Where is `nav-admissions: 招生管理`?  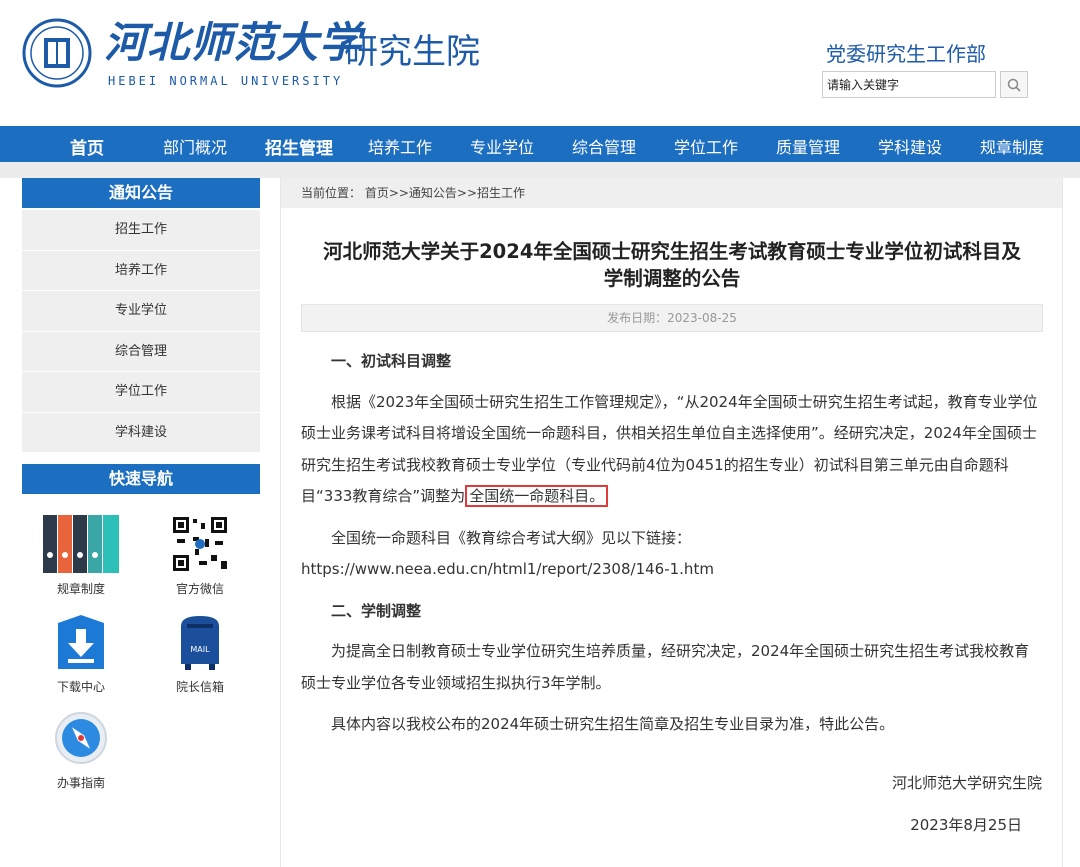
nav-admissions: 招生管理 is located at coordinates (299, 146).